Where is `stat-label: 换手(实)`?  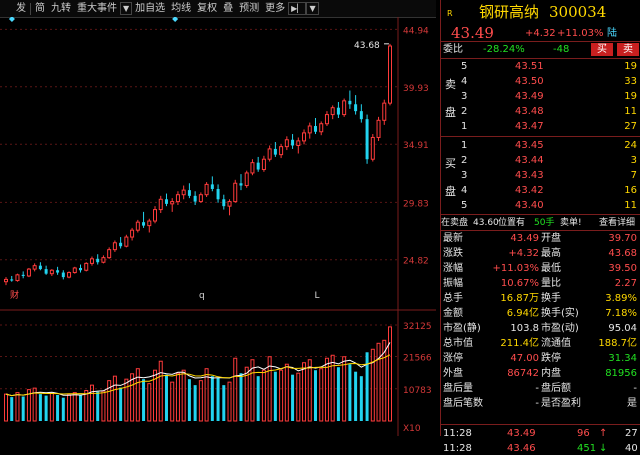
stat-label: 换手(实) is located at coordinates (560, 313).